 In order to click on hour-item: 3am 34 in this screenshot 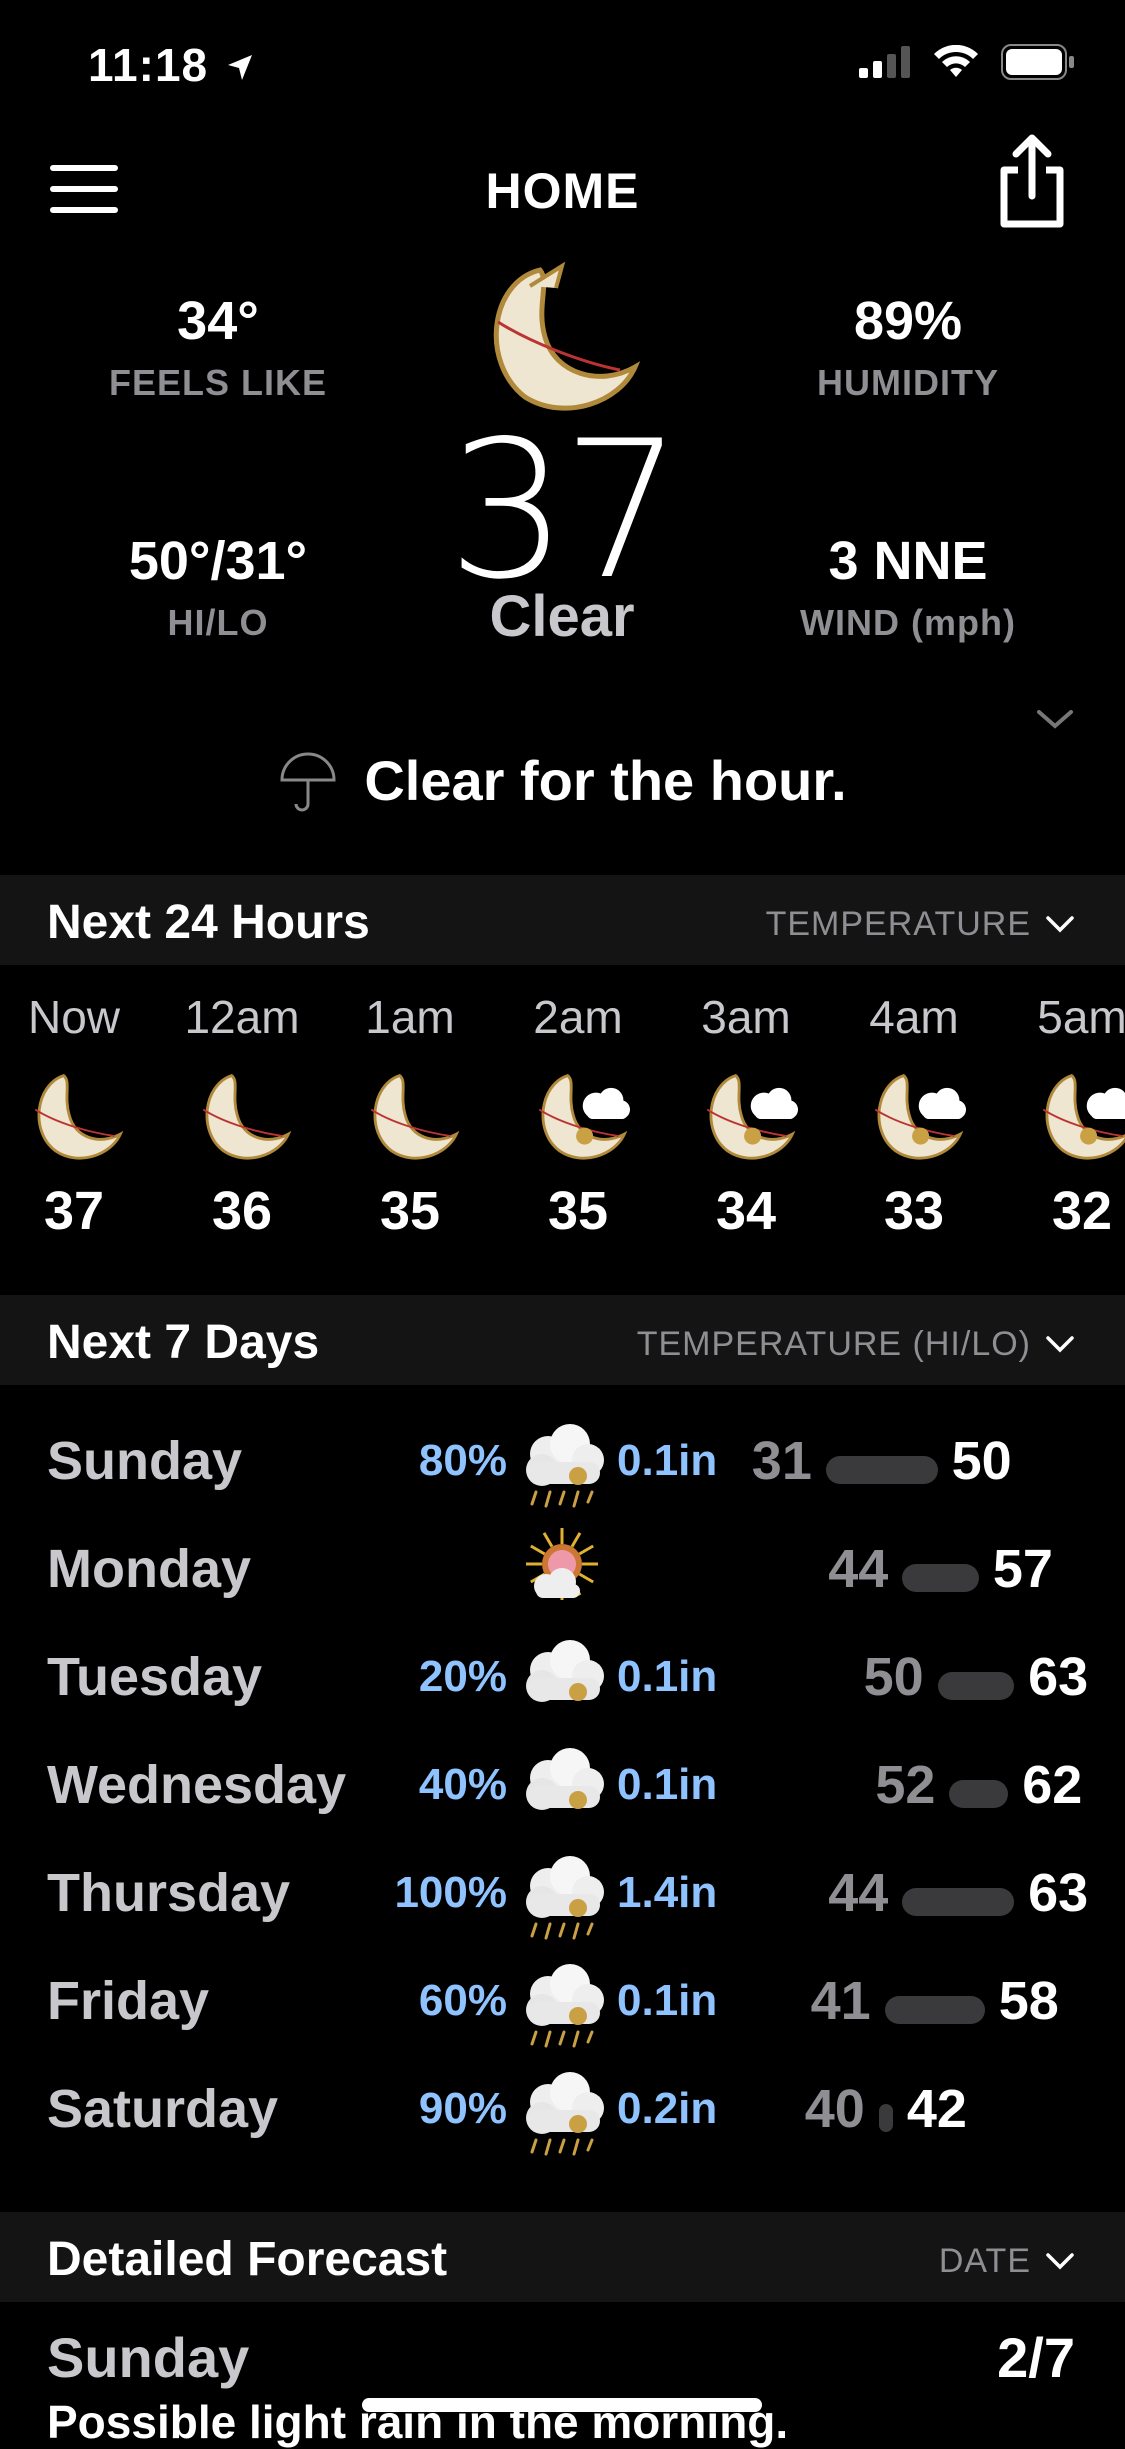, I will do `click(746, 1116)`.